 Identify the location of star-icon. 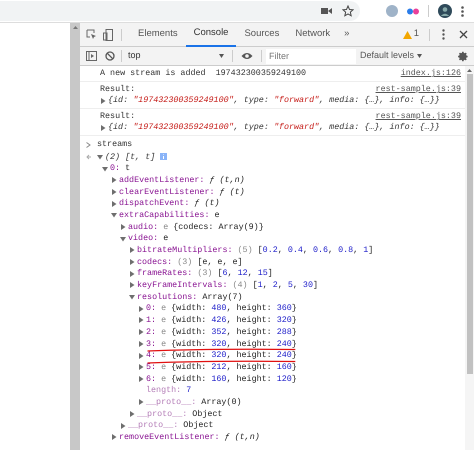
(348, 11).